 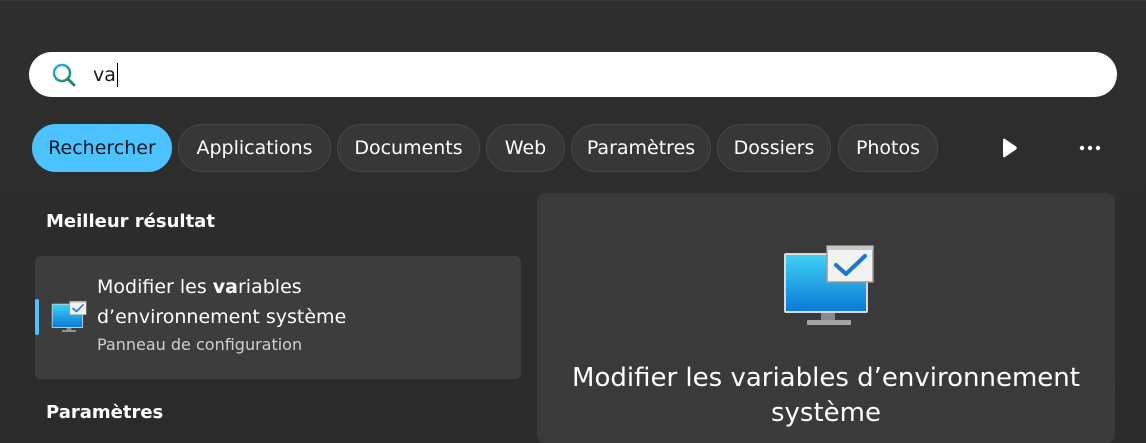 I want to click on filter-web: Web, so click(x=525, y=148).